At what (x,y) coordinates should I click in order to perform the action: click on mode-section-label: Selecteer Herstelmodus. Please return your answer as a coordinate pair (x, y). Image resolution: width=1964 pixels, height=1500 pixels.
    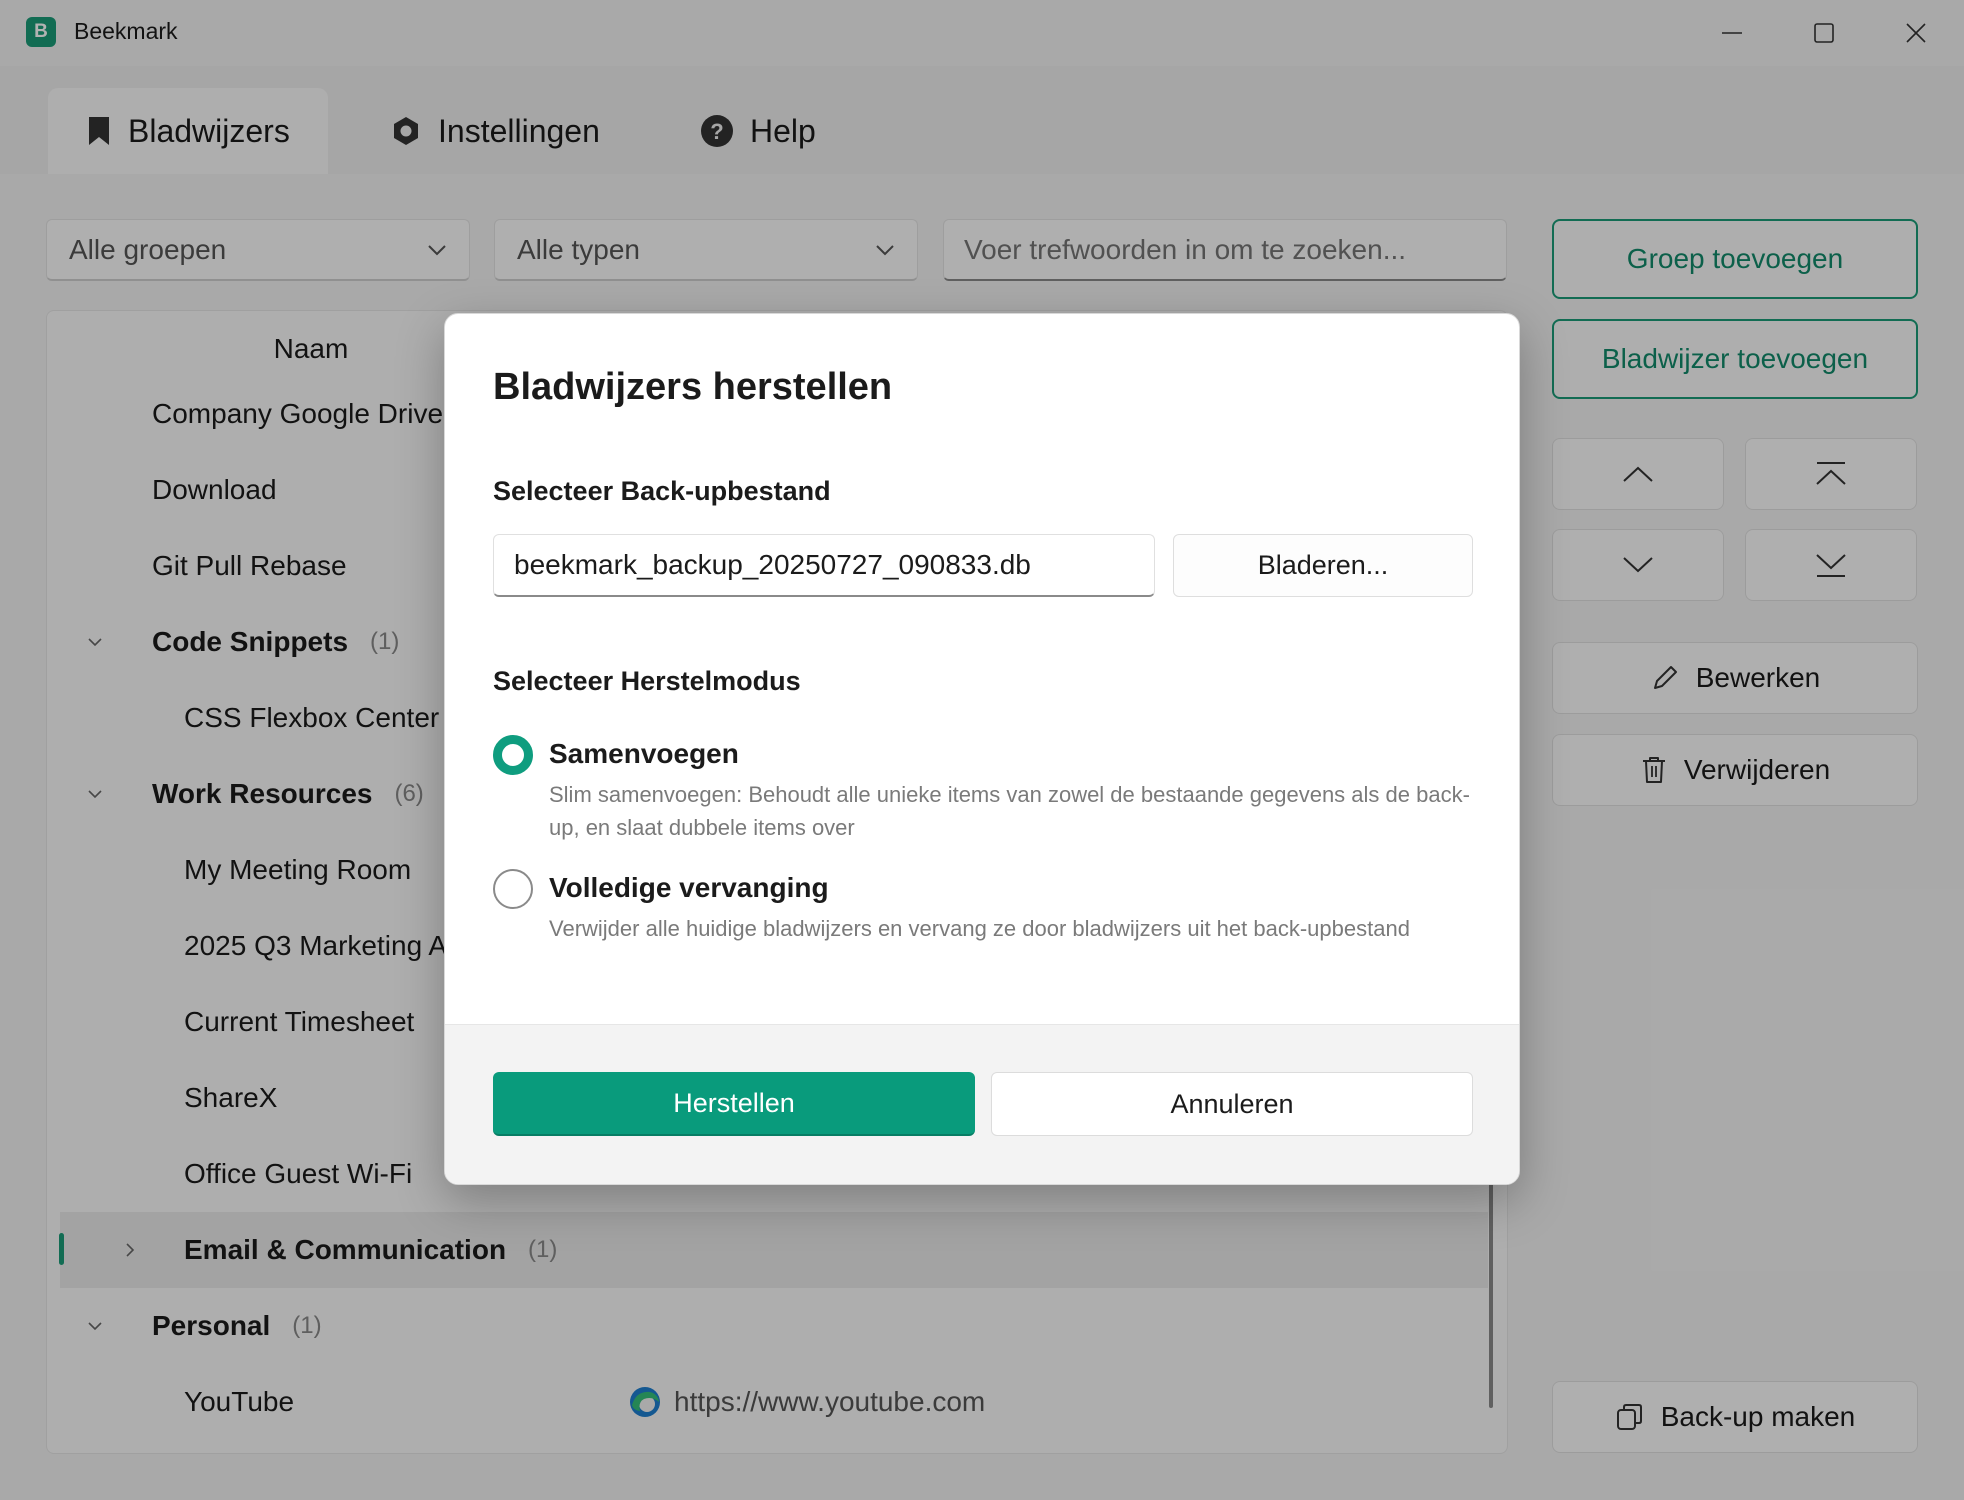
    Looking at the image, I should click on (647, 681).